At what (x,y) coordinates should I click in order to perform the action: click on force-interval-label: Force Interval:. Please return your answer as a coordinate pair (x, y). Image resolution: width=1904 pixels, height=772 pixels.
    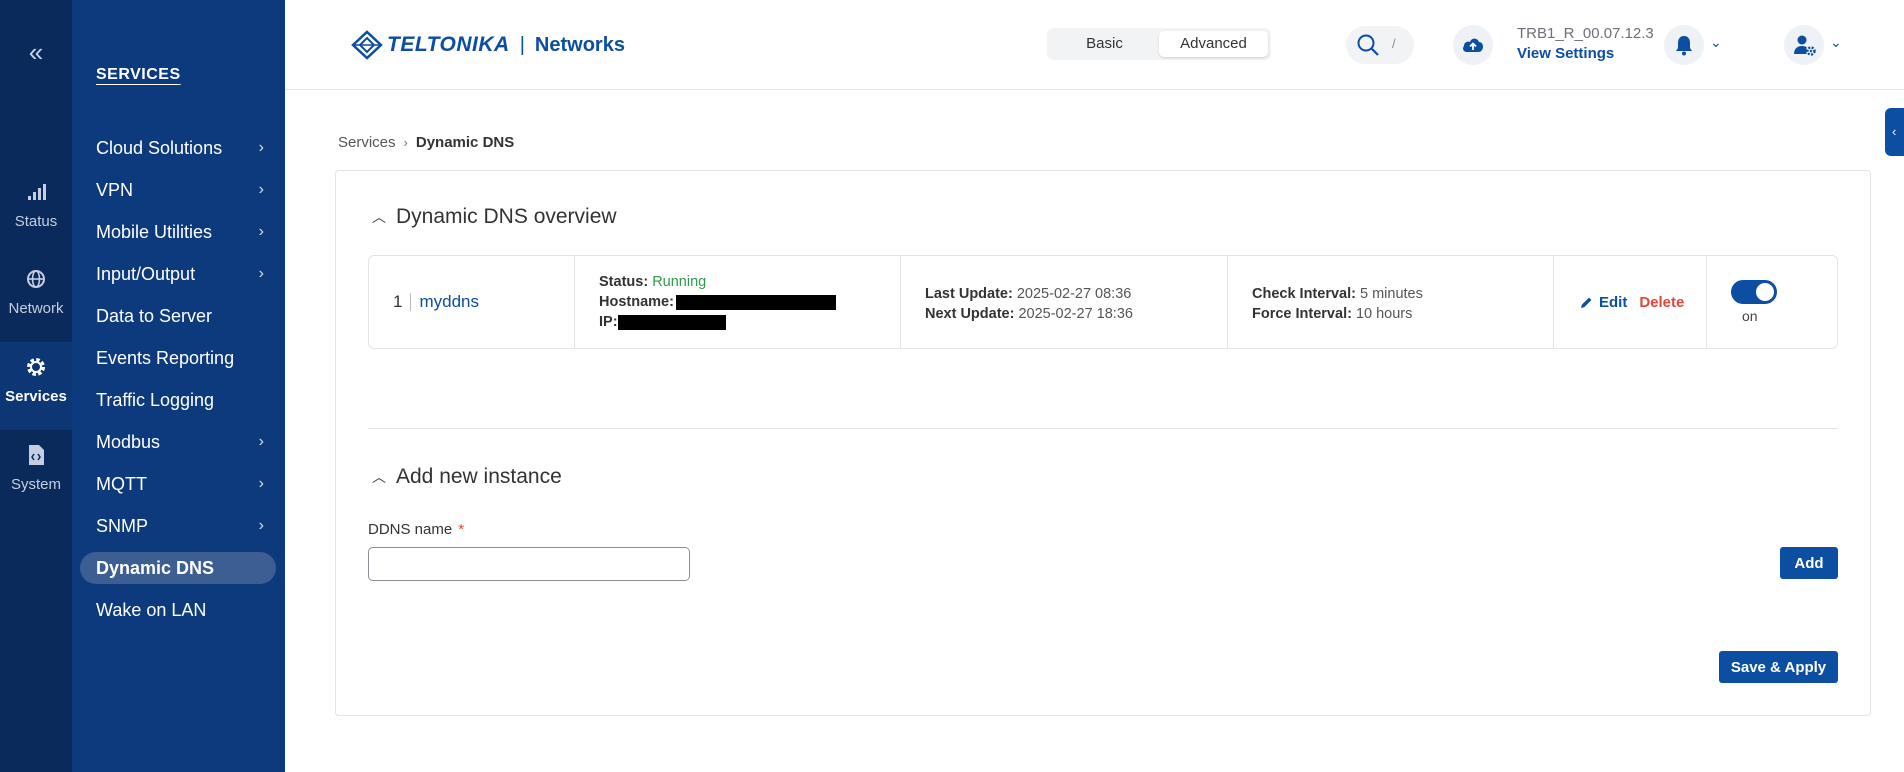
    Looking at the image, I should click on (1302, 314).